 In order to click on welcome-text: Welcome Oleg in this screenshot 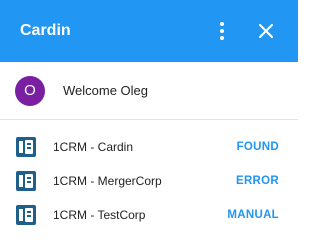, I will do `click(106, 90)`.